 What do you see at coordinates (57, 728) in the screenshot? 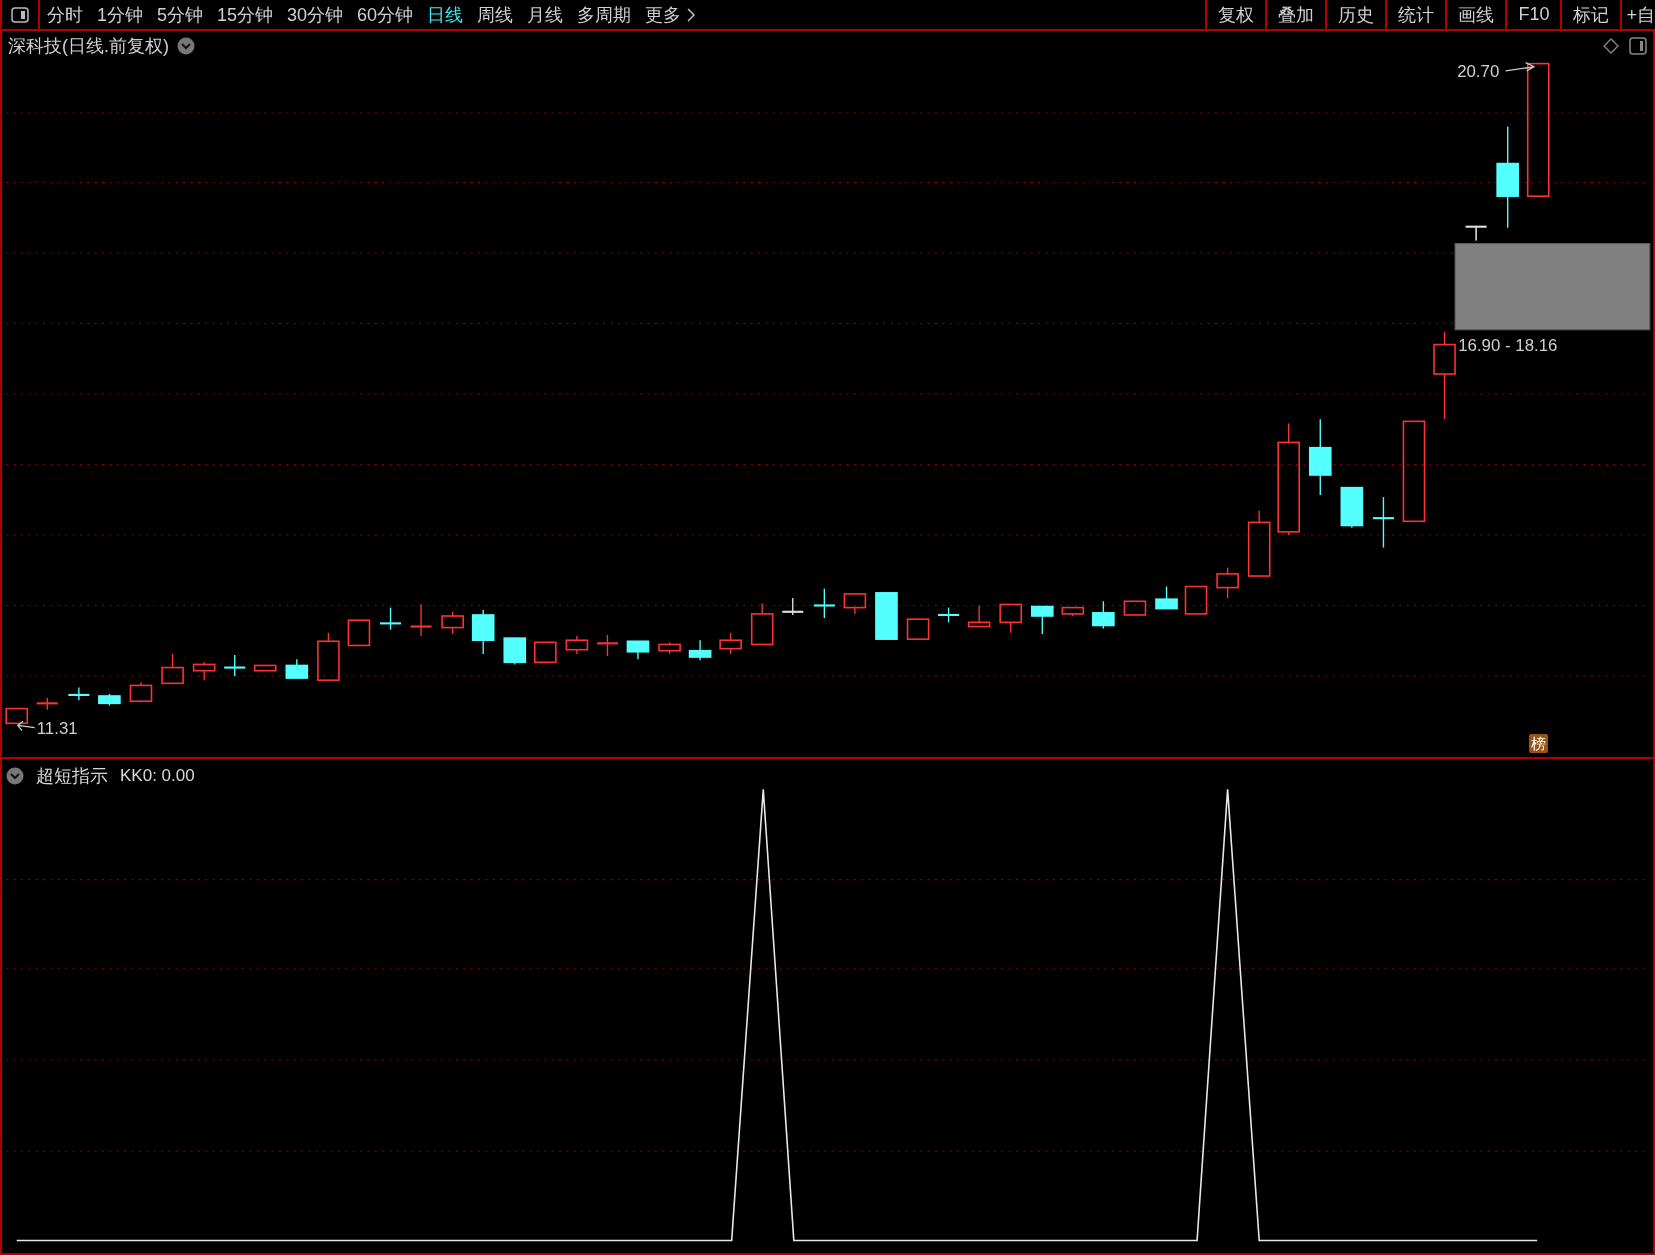
I see `low-price-label: 11.31` at bounding box center [57, 728].